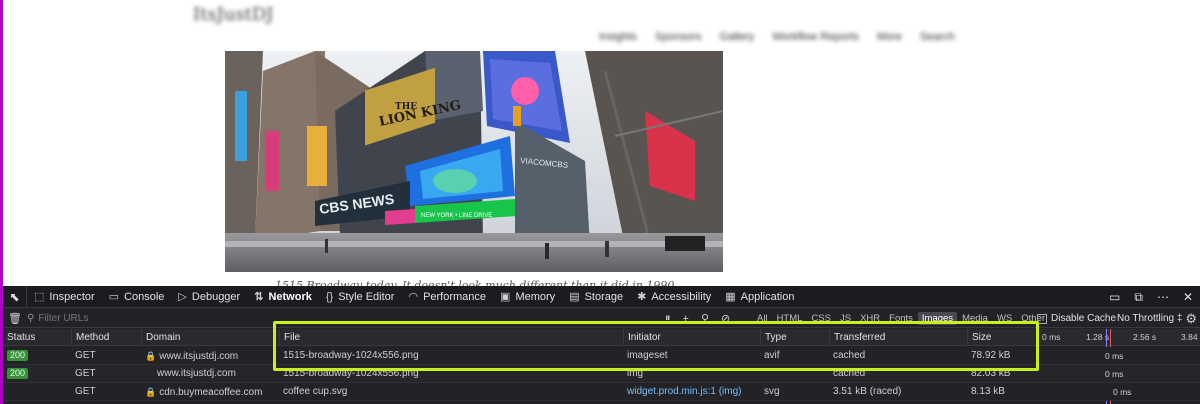 The image size is (1200, 404). Describe the element at coordinates (686, 319) in the screenshot. I see `add-request-icon: +` at that location.